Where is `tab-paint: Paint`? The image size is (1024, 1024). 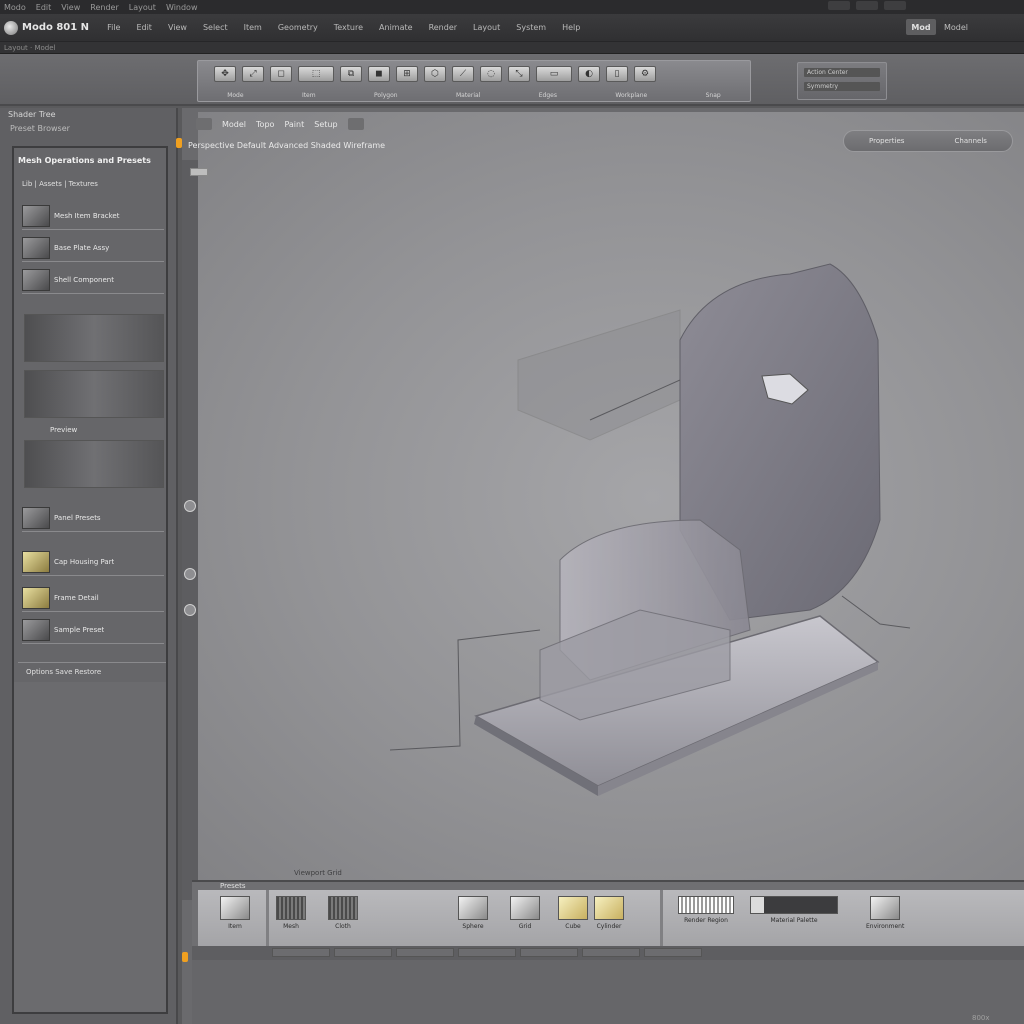 tab-paint: Paint is located at coordinates (294, 124).